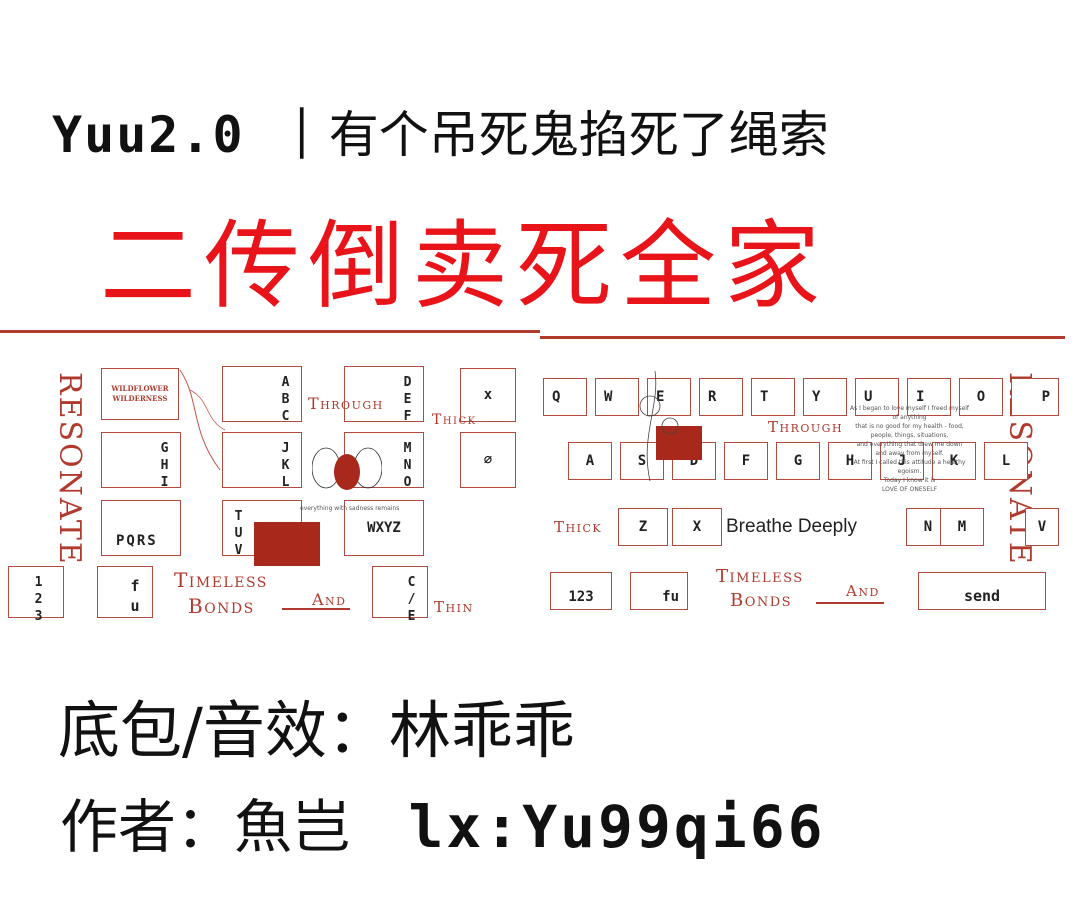 The image size is (1080, 906). What do you see at coordinates (350, 508) in the screenshot?
I see `caption-text: everything with sadness remains` at bounding box center [350, 508].